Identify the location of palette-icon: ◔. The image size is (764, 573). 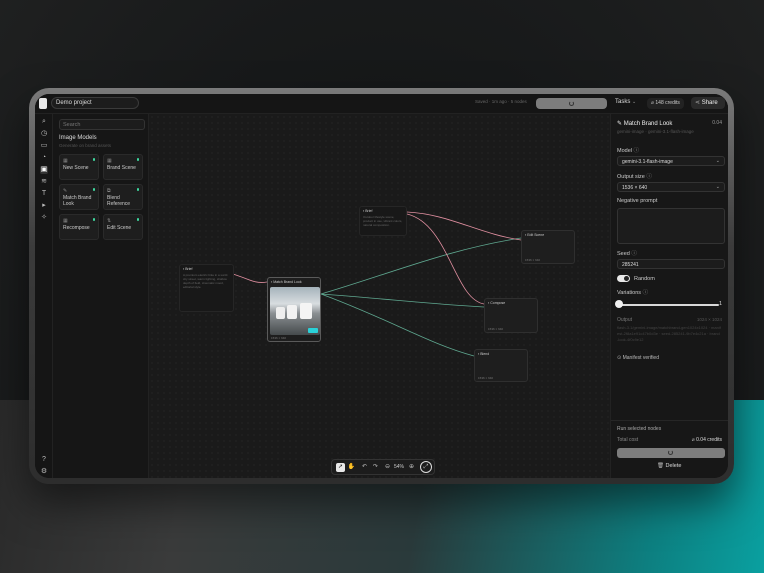
(44, 158).